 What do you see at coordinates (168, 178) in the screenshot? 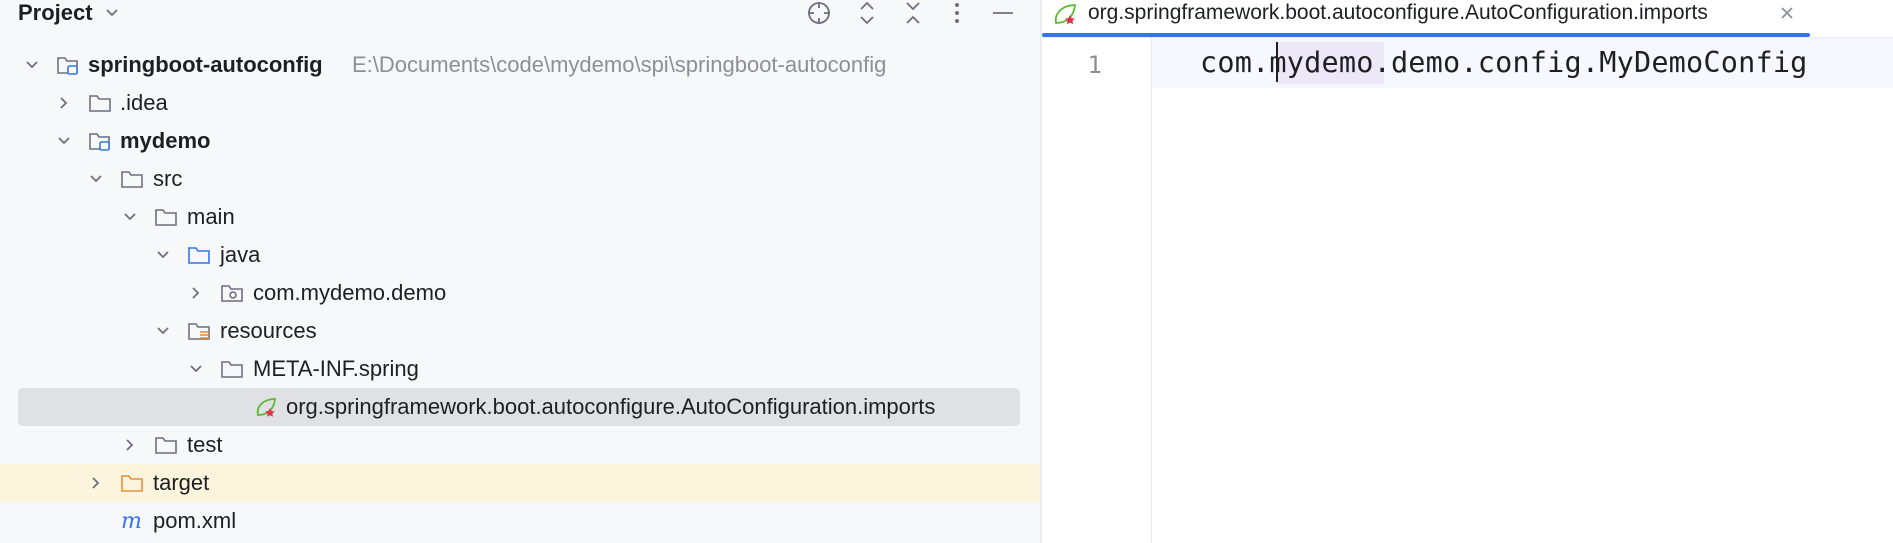
I see `tree-node-label: src` at bounding box center [168, 178].